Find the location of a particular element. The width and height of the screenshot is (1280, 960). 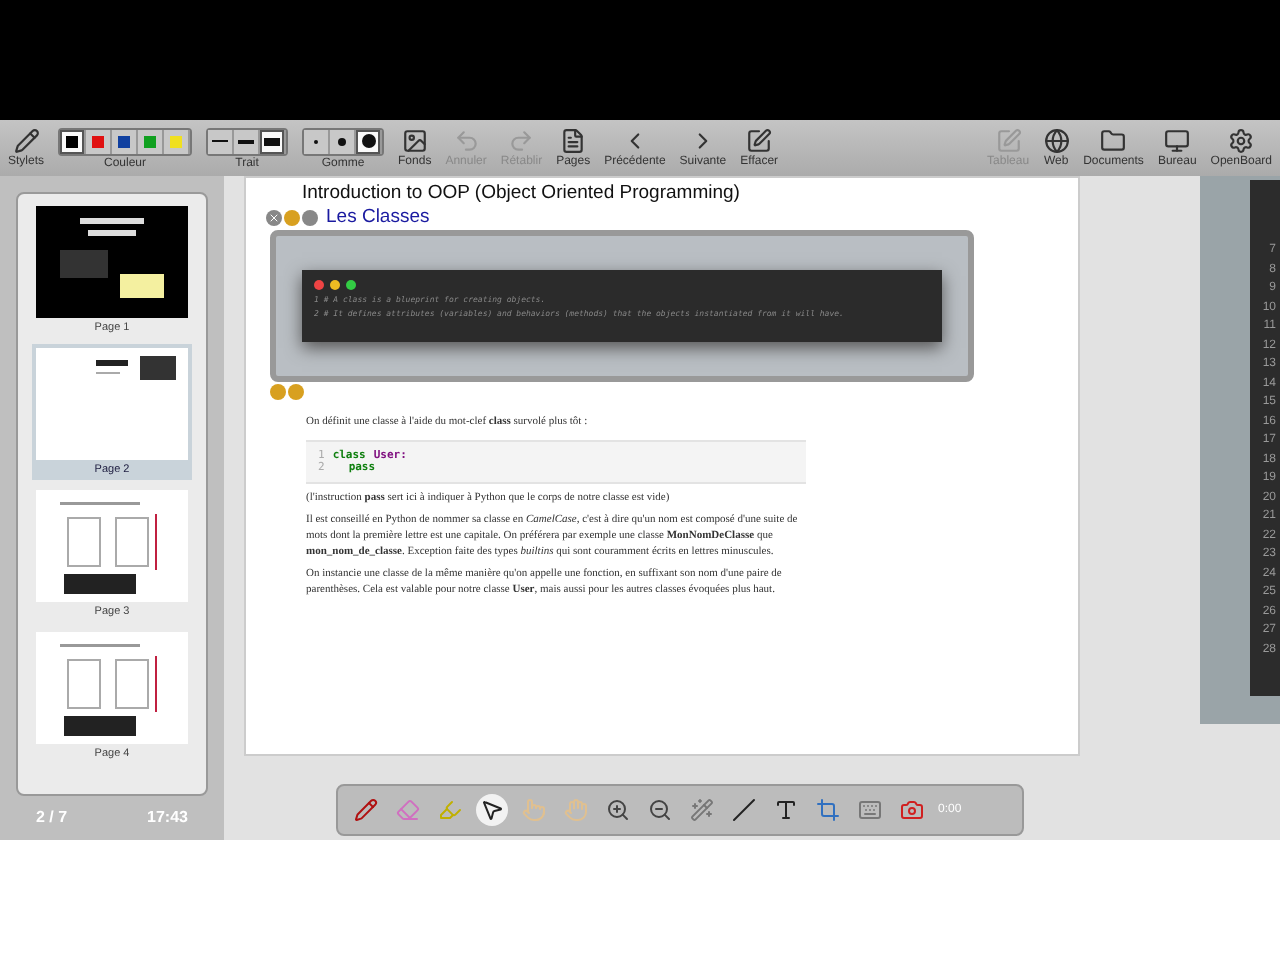

pointer-icon is located at coordinates (492, 810).